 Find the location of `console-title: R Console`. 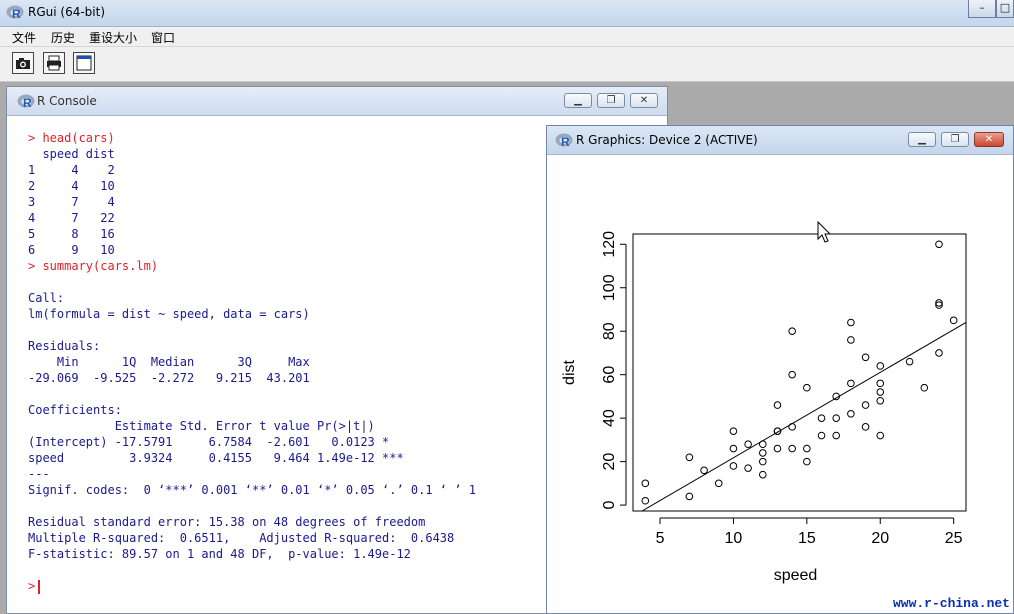

console-title: R Console is located at coordinates (67, 101).